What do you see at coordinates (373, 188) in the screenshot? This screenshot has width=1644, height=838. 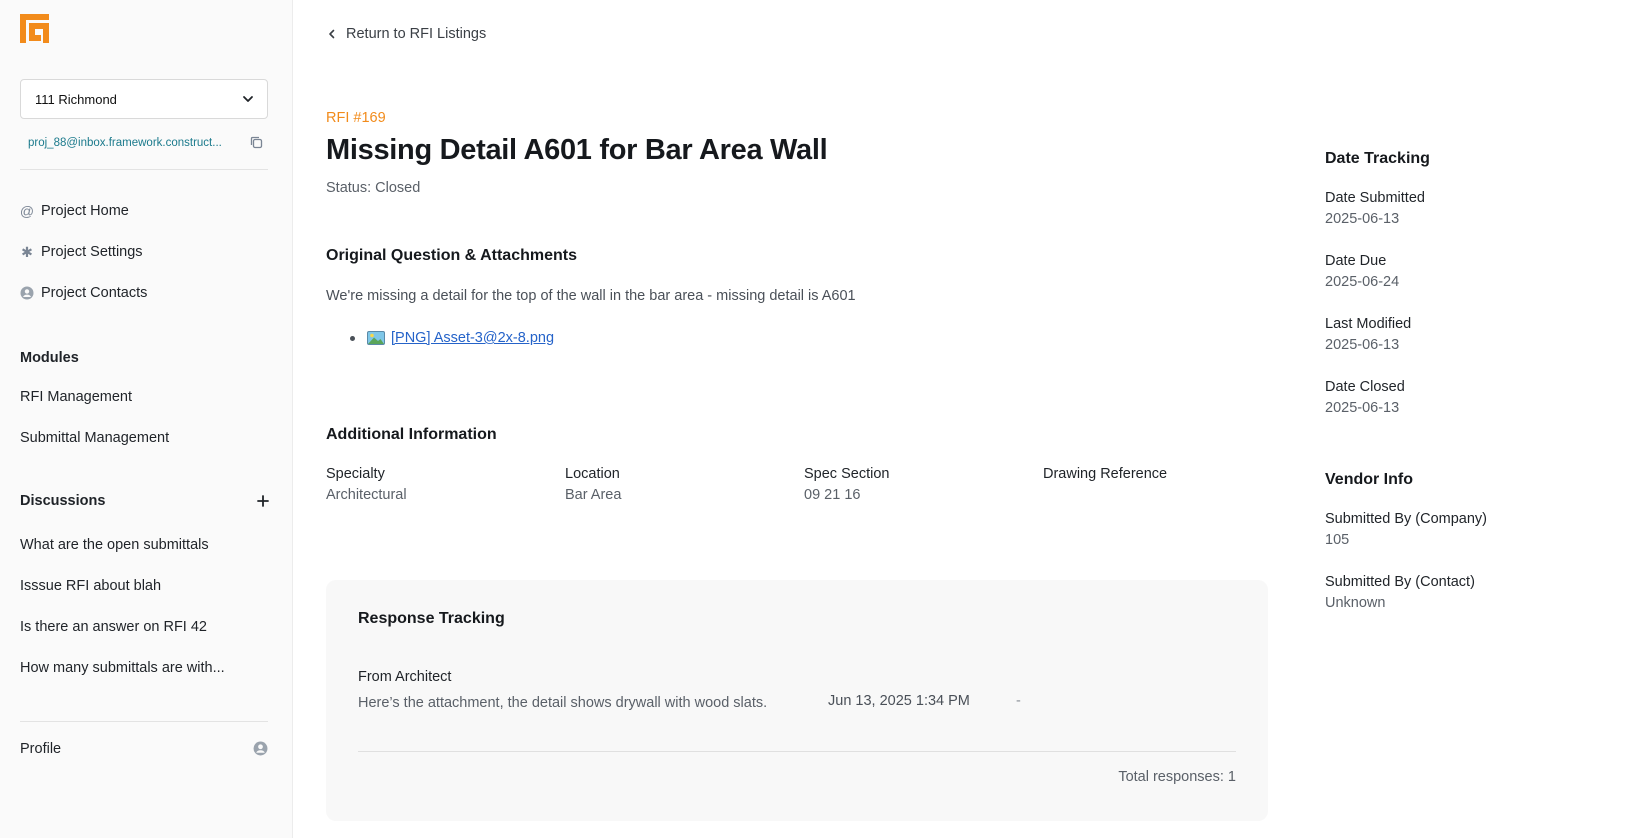 I see `rfi-status: Status: Closed` at bounding box center [373, 188].